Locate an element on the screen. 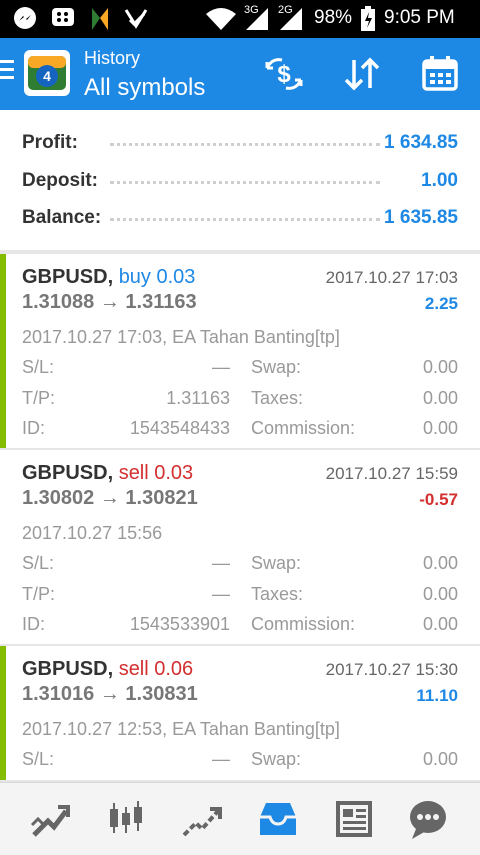 This screenshot has width=480, height=855. summary-label: Balance: is located at coordinates (62, 217).